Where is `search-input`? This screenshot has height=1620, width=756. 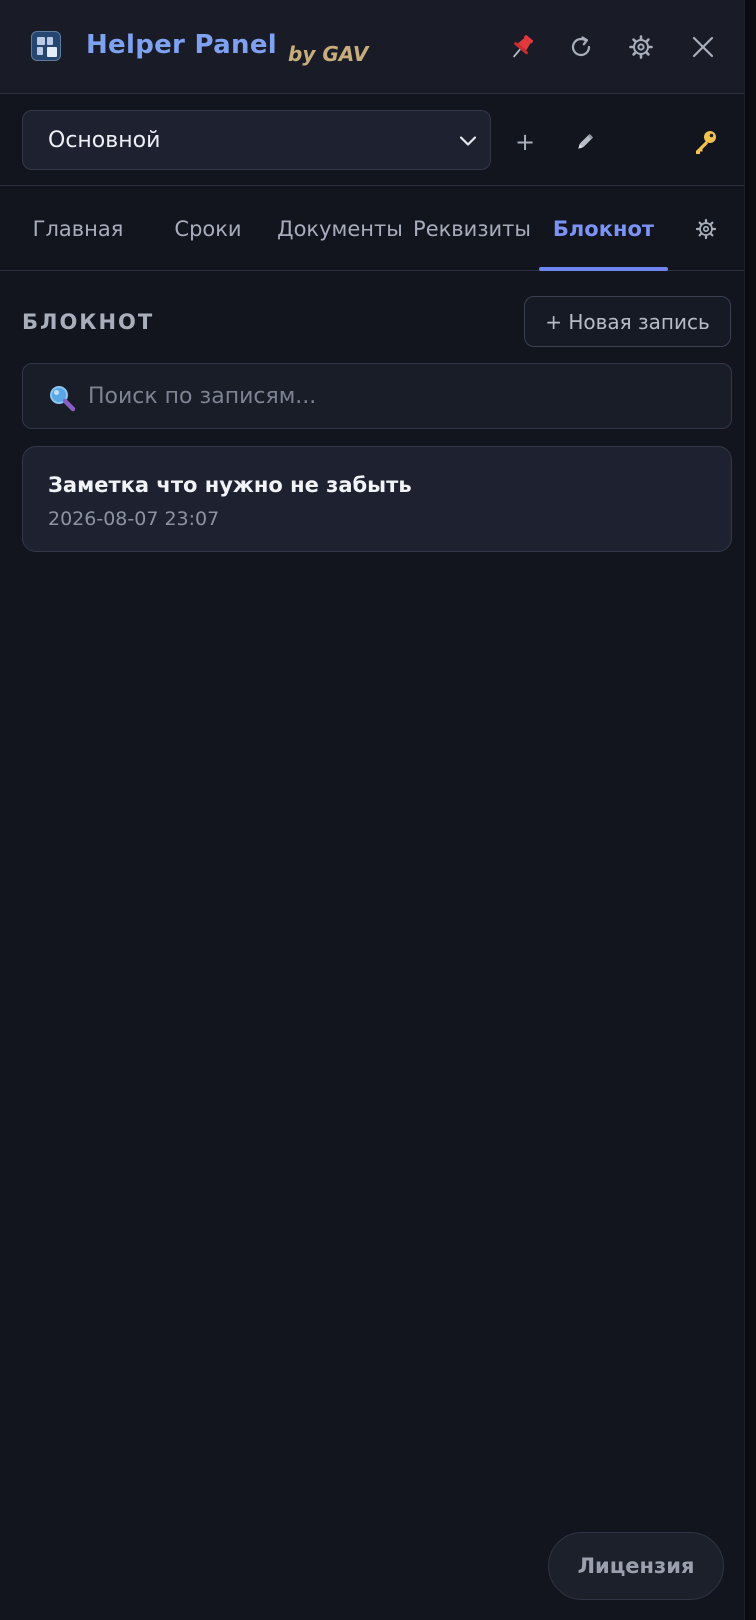
search-input is located at coordinates (396, 396).